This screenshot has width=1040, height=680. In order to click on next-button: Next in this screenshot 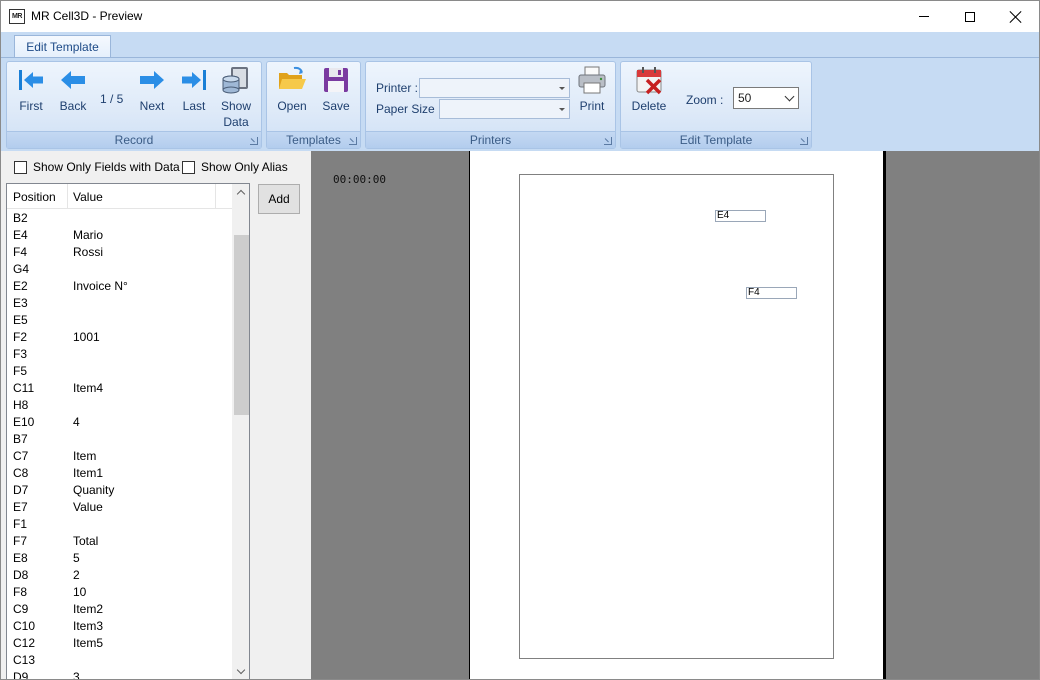, I will do `click(152, 89)`.